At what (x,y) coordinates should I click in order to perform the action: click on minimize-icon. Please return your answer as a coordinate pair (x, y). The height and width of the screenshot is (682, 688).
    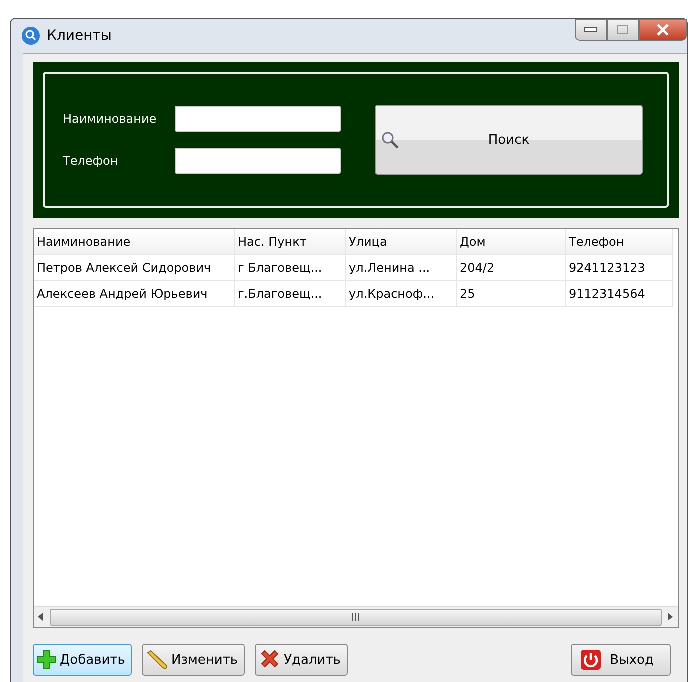
    Looking at the image, I should click on (591, 30).